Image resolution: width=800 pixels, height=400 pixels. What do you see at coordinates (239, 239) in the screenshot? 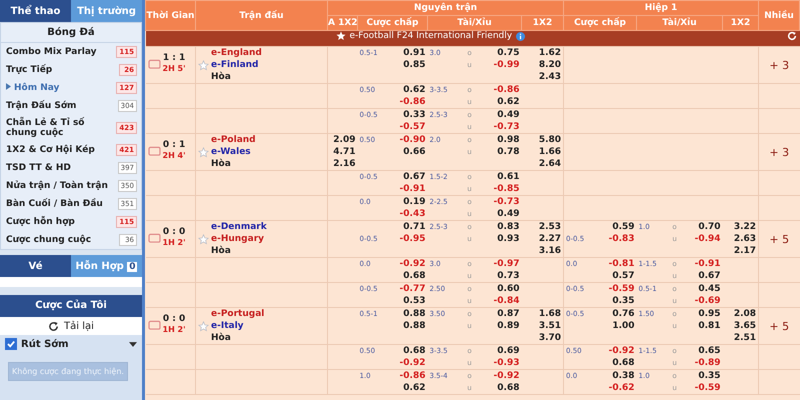
I see `team-name: e-Hungary` at bounding box center [239, 239].